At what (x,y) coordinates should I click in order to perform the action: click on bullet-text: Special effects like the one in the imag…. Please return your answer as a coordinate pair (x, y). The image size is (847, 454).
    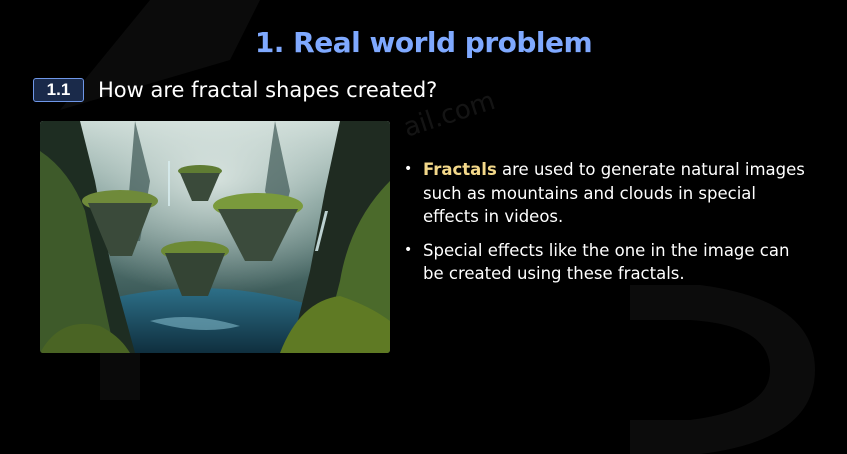
    Looking at the image, I should click on (606, 262).